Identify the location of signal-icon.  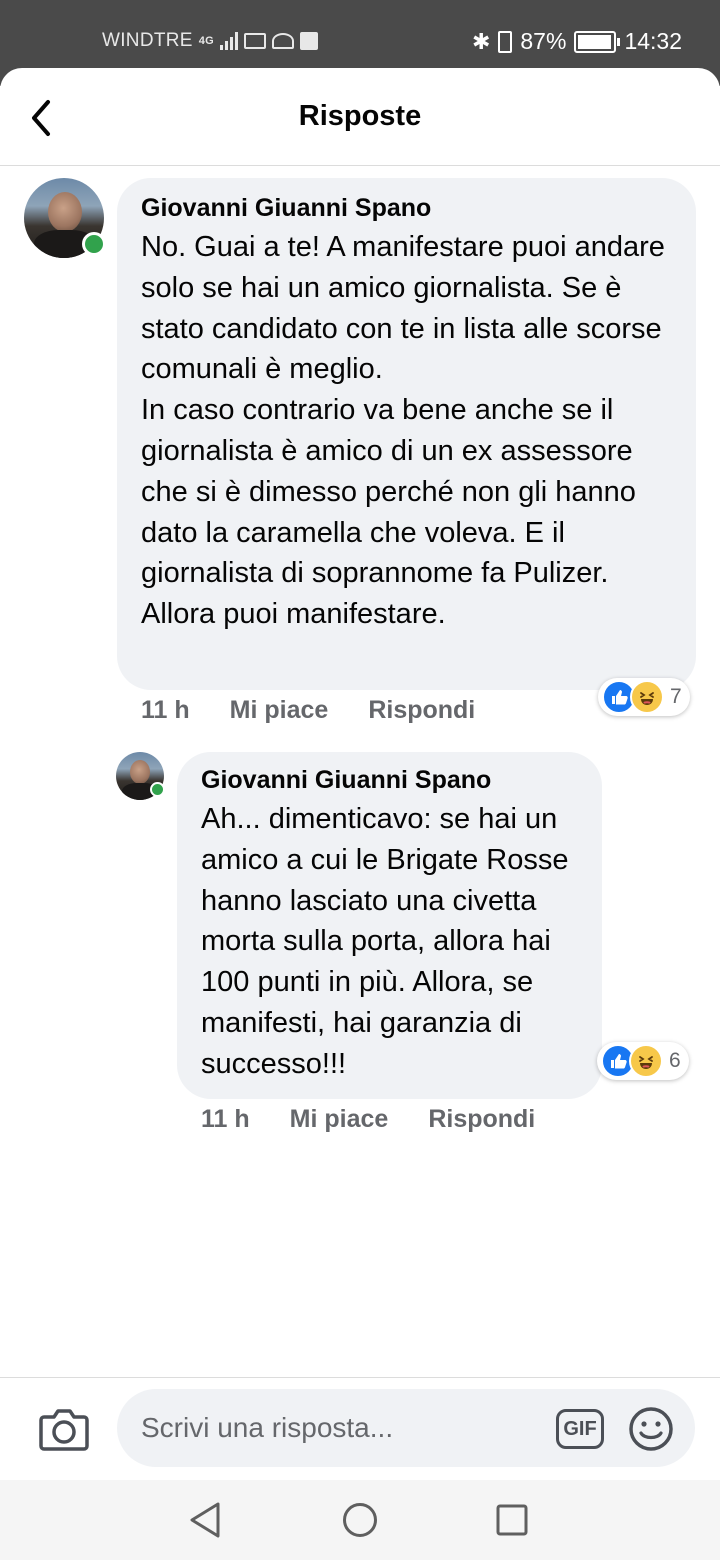
(229, 41).